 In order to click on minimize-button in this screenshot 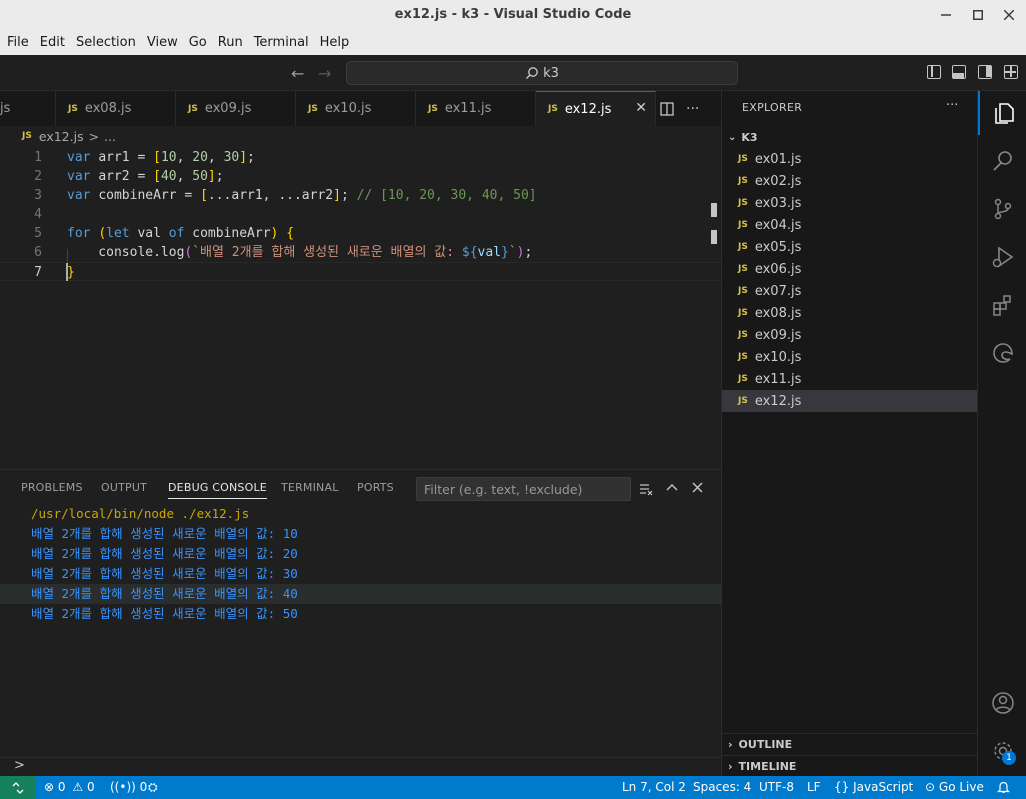, I will do `click(946, 15)`.